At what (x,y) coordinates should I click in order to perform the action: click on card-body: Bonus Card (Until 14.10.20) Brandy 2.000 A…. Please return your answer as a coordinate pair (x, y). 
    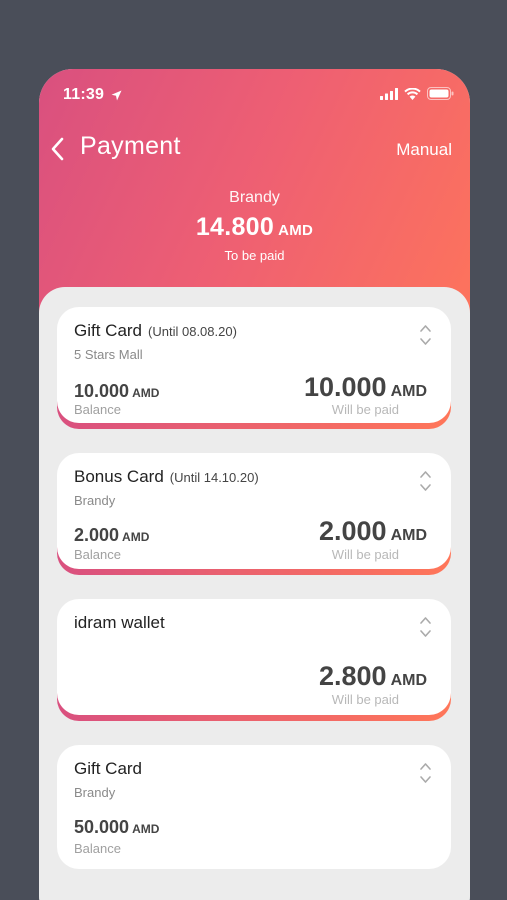
    Looking at the image, I should click on (254, 511).